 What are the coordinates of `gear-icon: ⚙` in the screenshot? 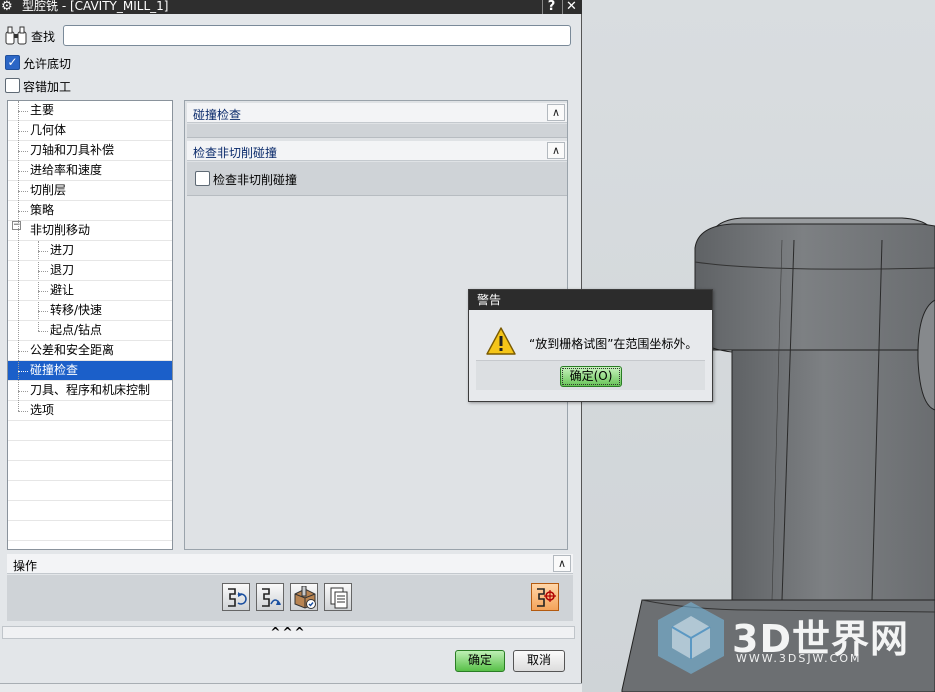 It's located at (8, 7).